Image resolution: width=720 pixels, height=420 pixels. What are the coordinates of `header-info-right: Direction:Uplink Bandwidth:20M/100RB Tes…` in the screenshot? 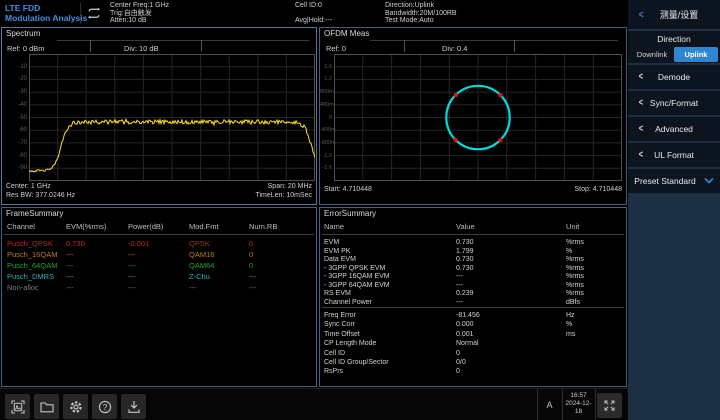 It's located at (421, 13).